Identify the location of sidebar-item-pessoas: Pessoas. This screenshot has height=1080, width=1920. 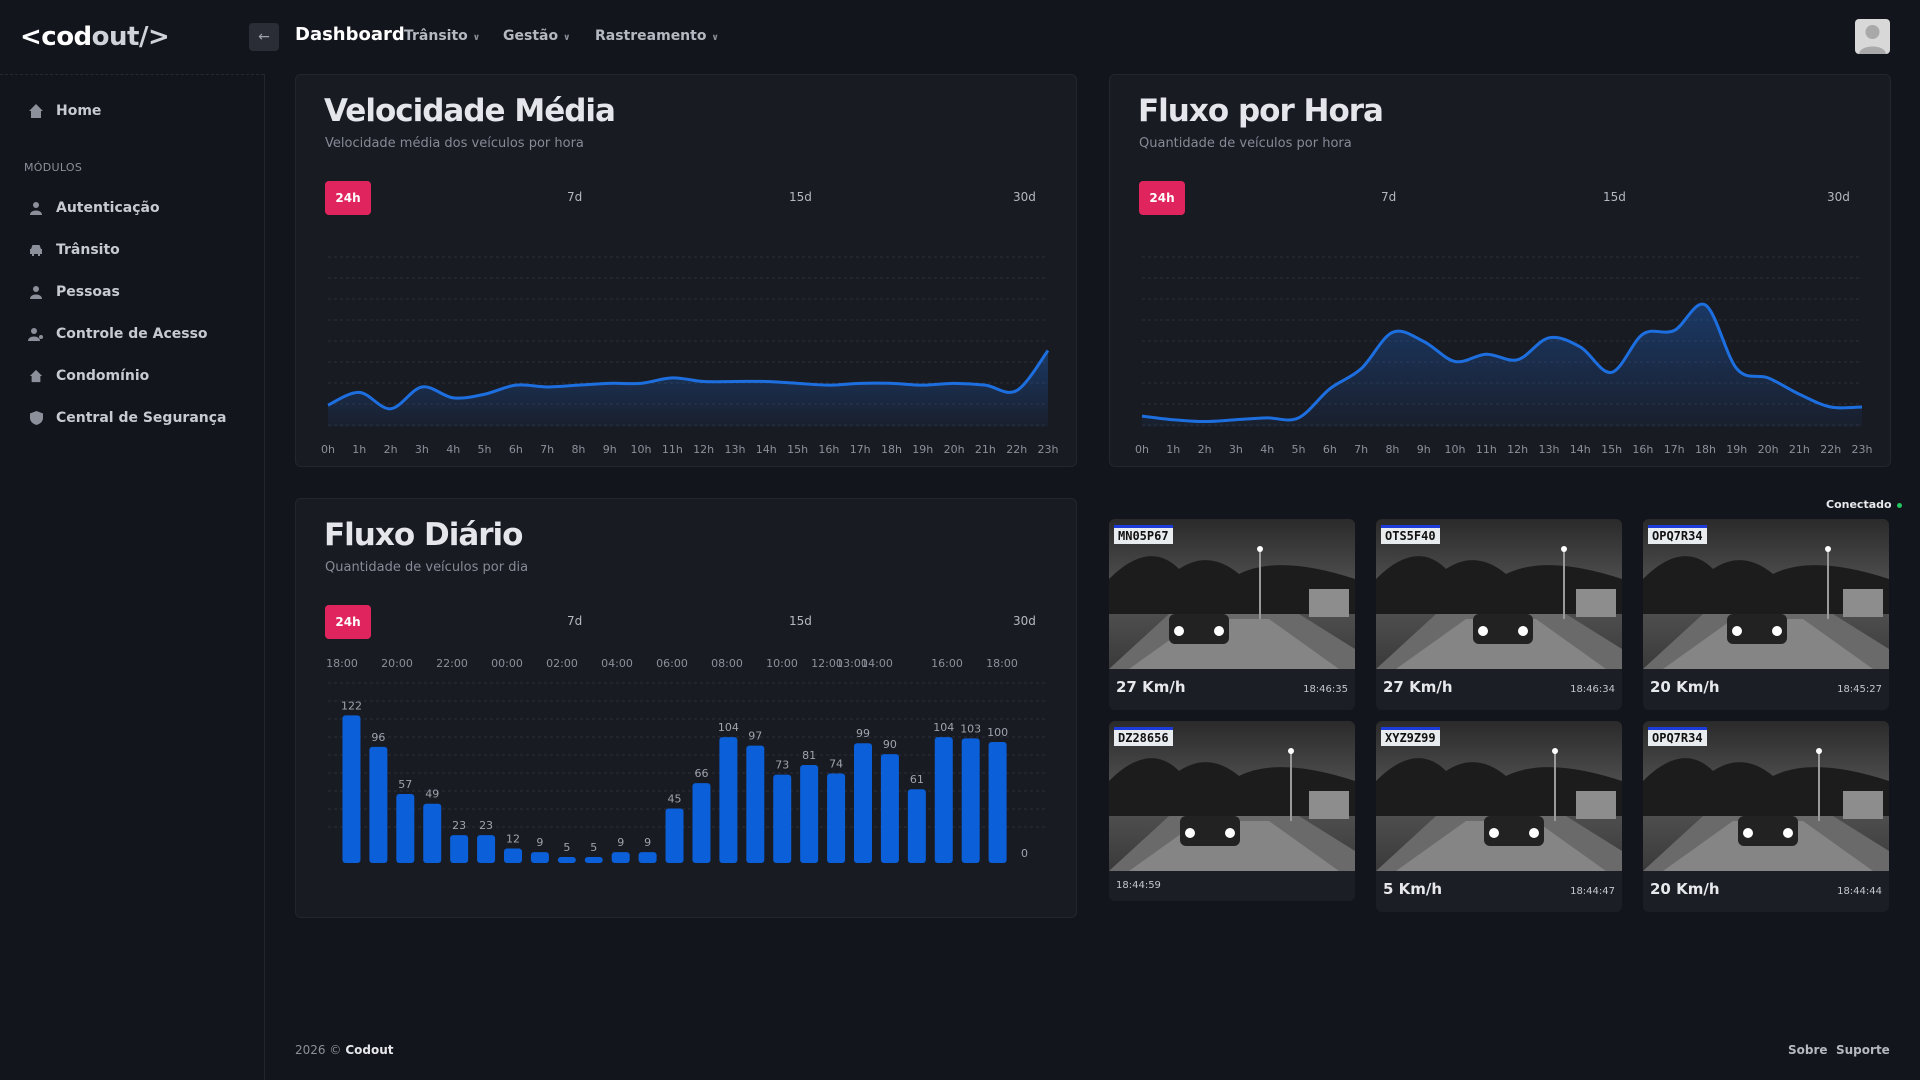
(74, 292).